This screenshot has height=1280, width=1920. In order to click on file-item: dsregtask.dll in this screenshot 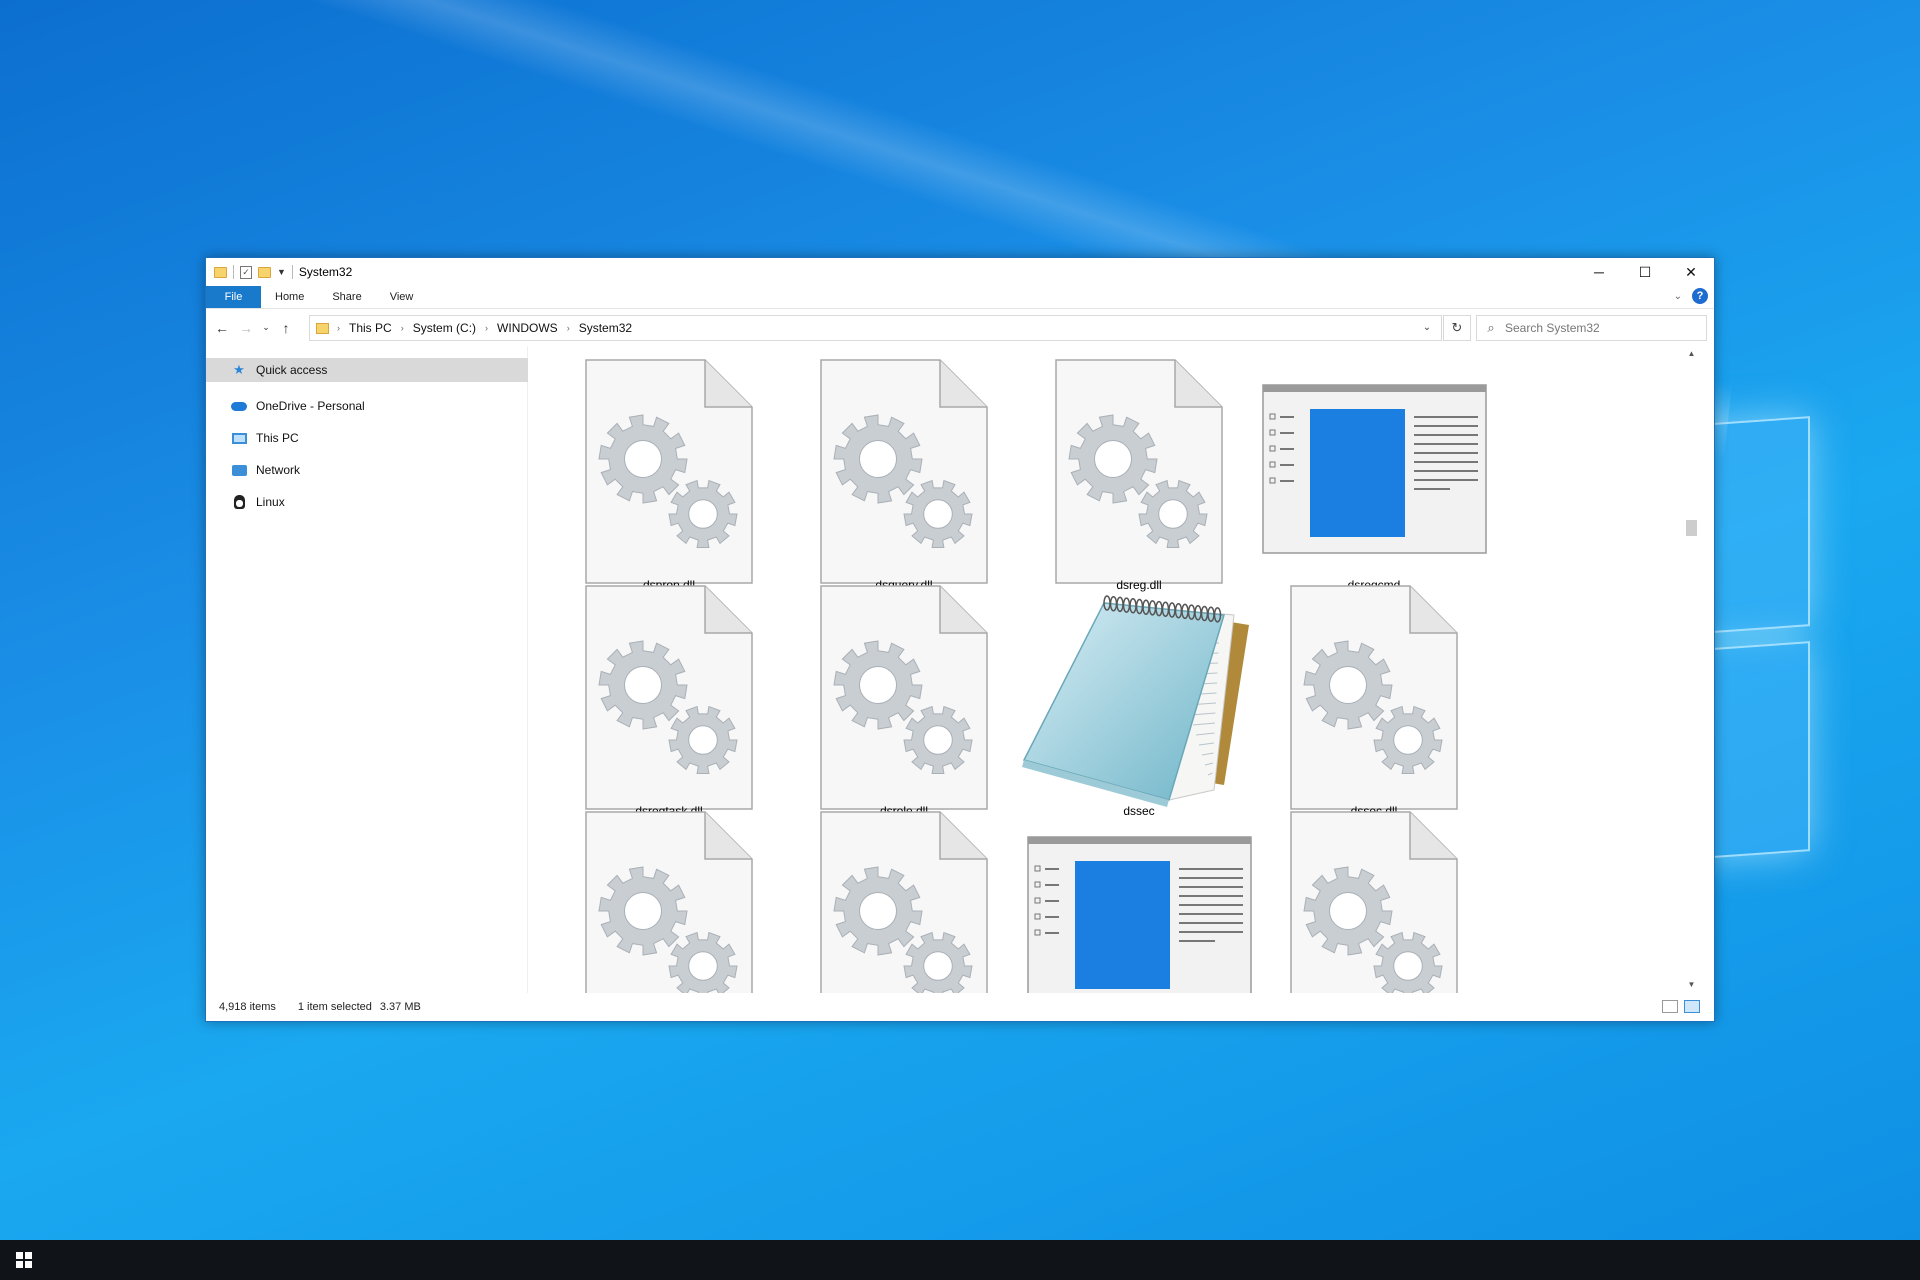, I will do `click(669, 702)`.